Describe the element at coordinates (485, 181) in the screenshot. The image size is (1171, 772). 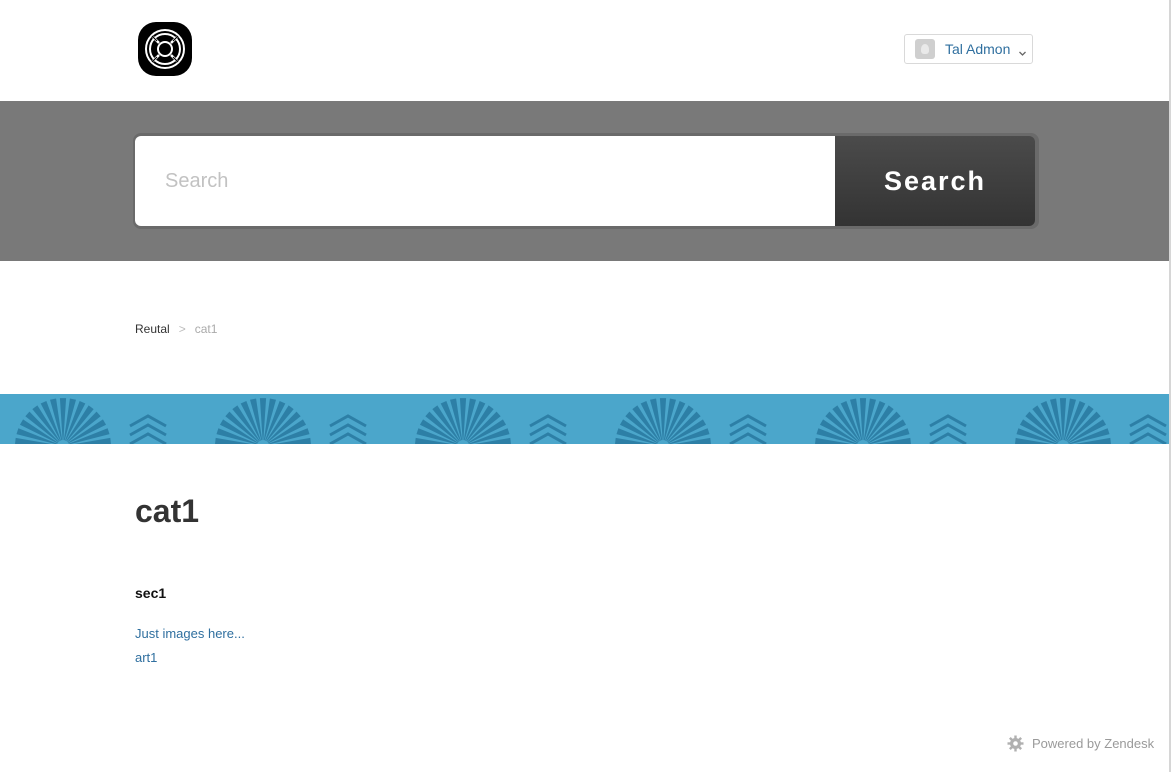
I see `search-input` at that location.